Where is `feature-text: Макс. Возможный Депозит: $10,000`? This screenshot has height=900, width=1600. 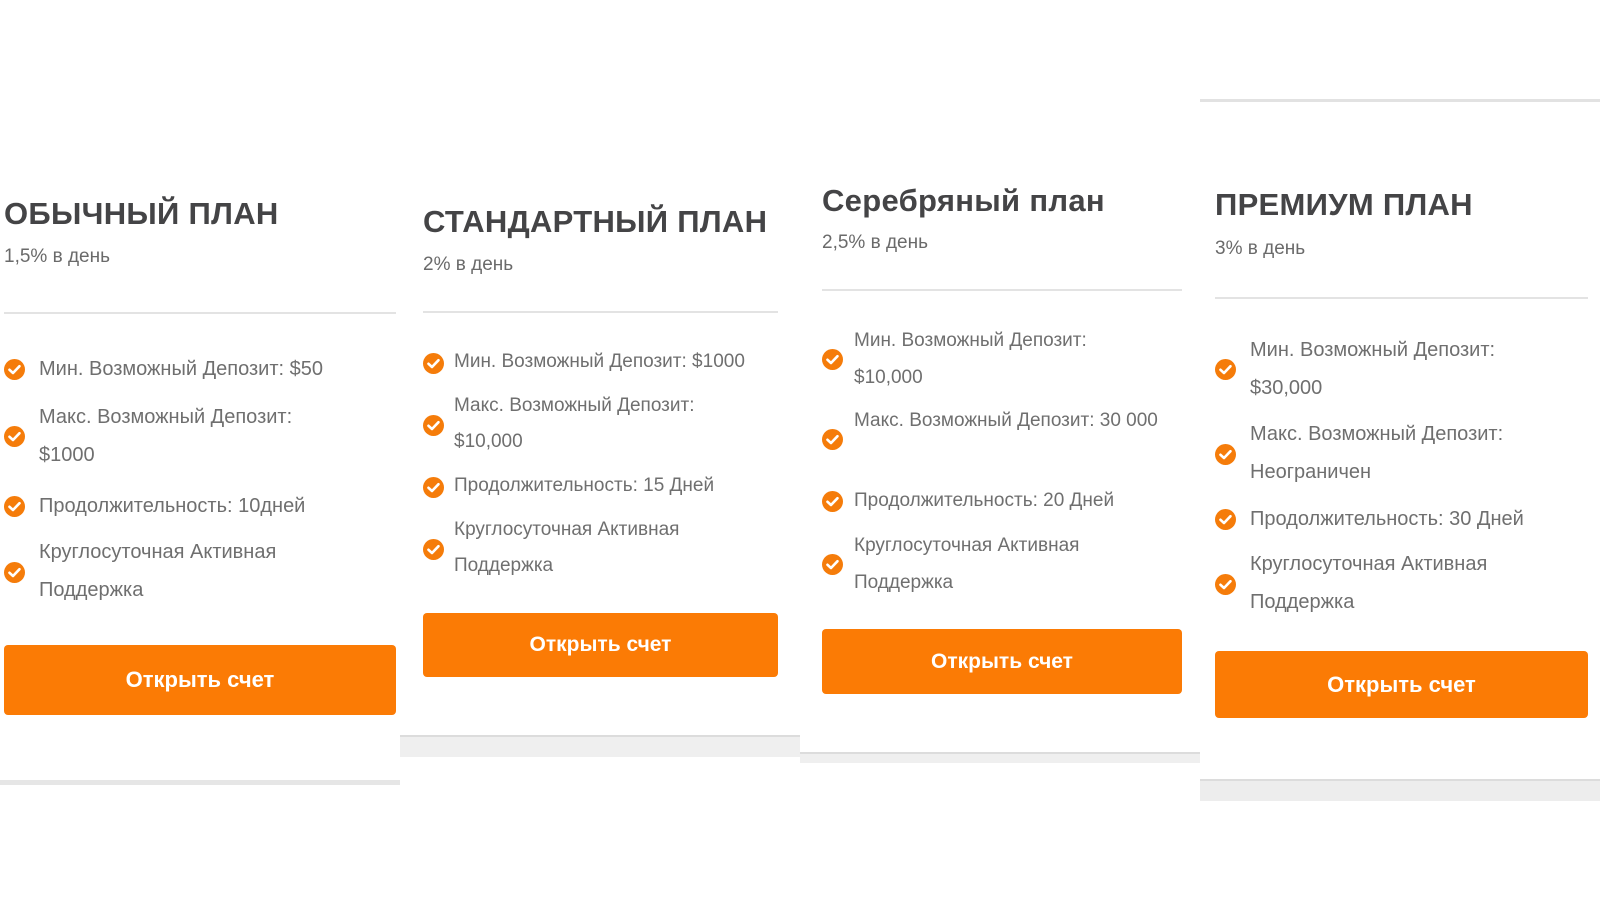
feature-text: Макс. Возможный Депозит: $10,000 is located at coordinates (574, 423).